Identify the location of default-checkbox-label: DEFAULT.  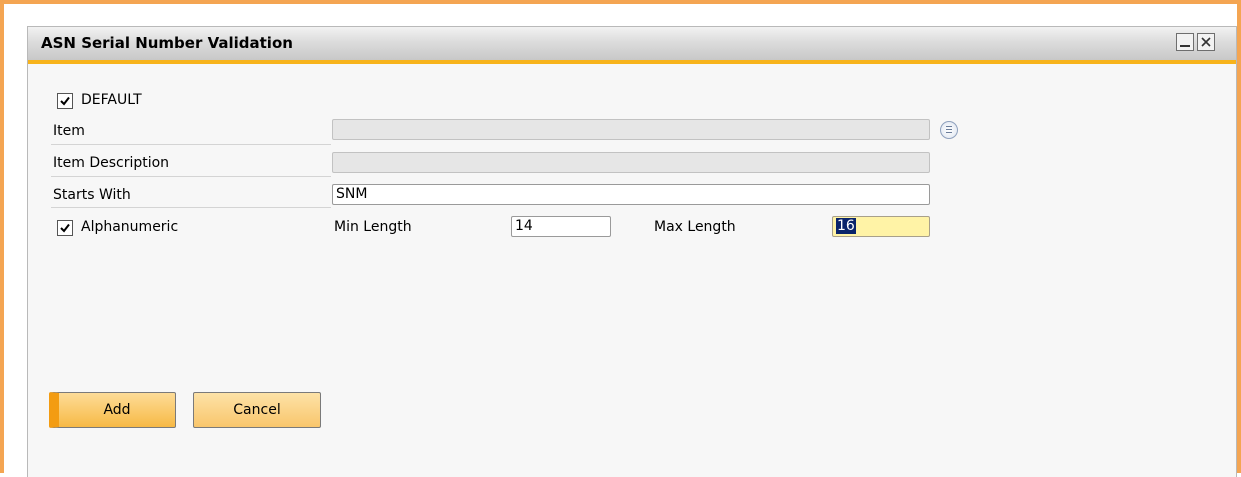
(111, 100).